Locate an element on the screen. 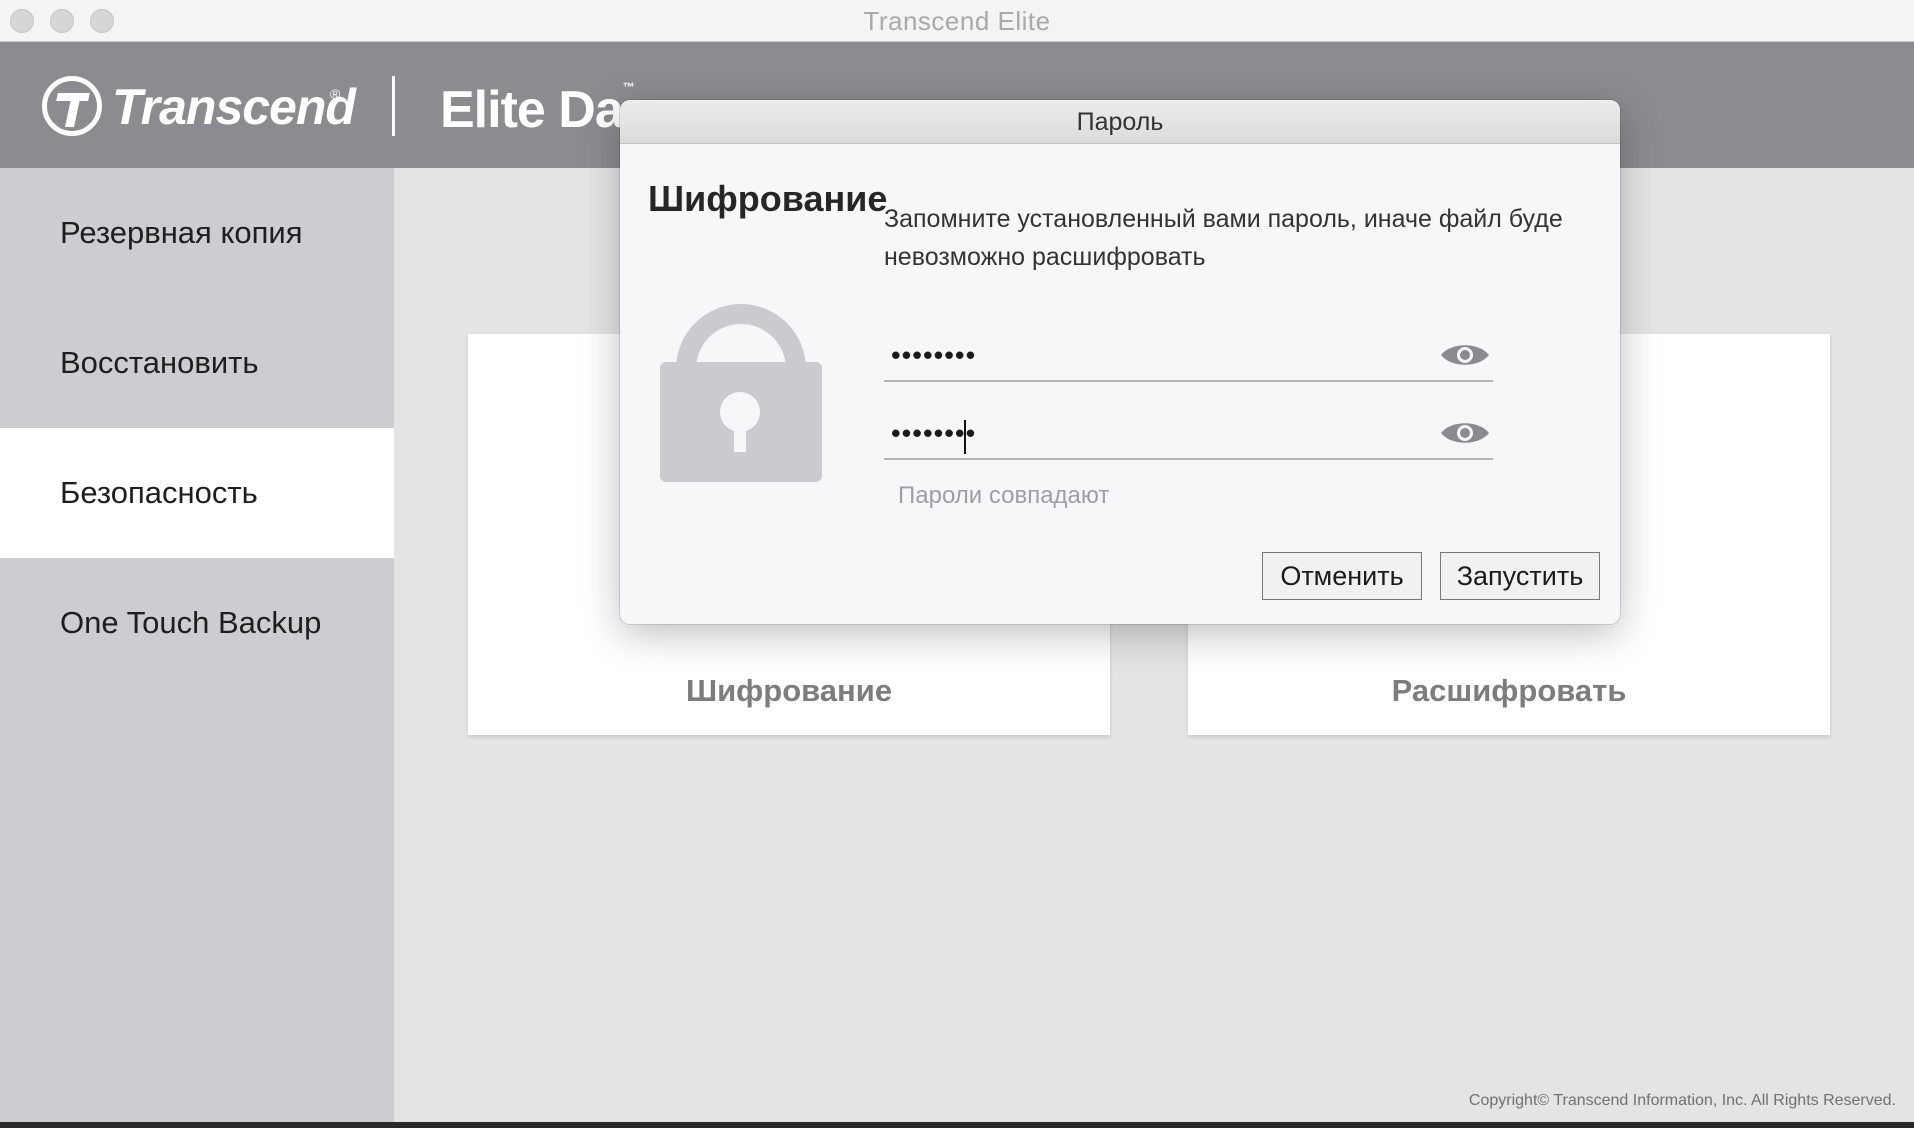 The image size is (1914, 1128). window-title: Transcend Elite is located at coordinates (957, 21).